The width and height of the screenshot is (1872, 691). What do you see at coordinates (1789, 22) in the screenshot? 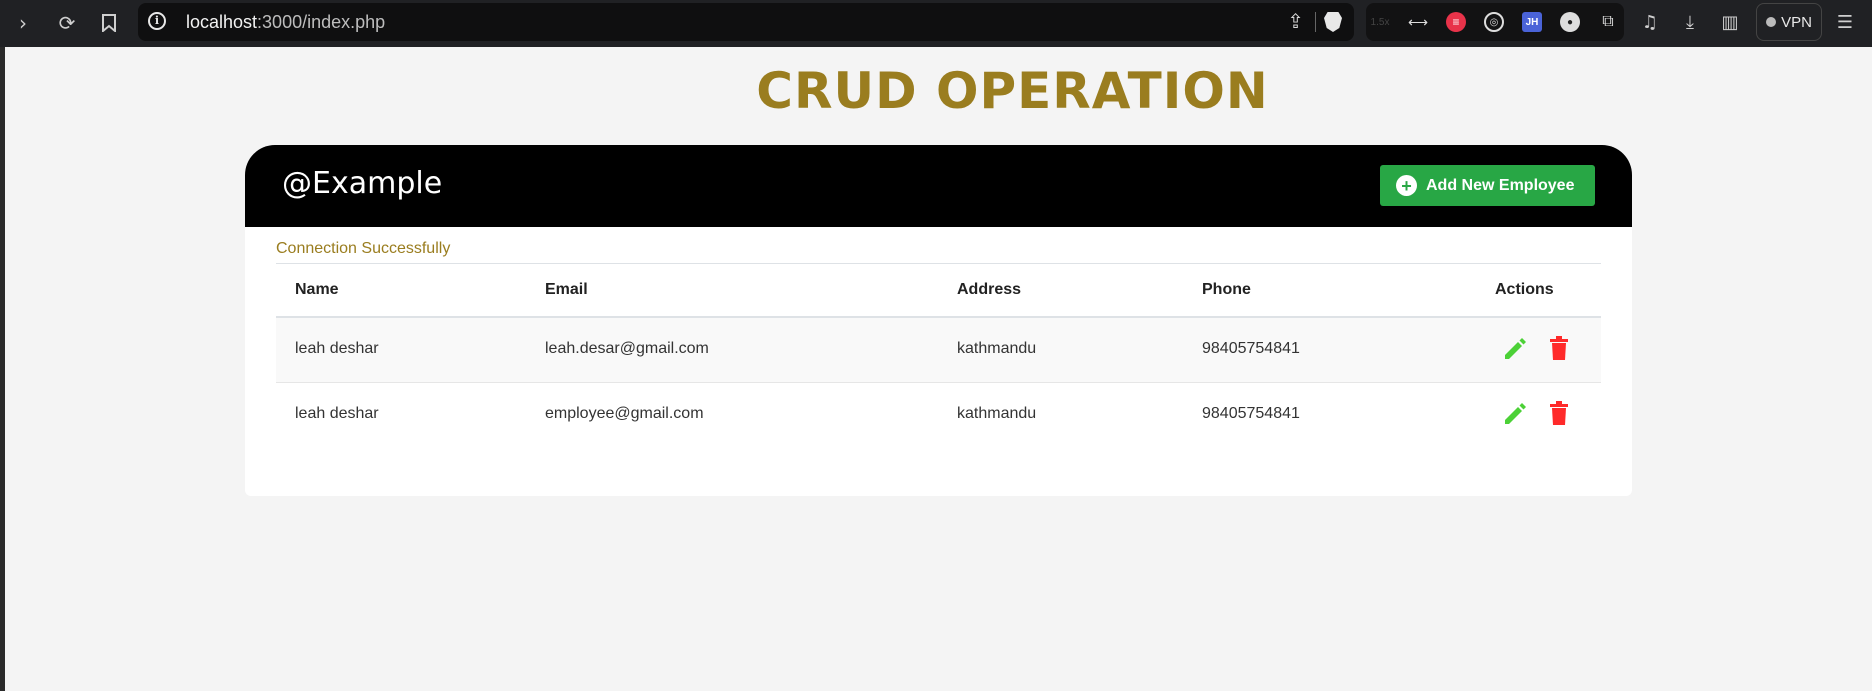
I see `vpn-button: VPN` at bounding box center [1789, 22].